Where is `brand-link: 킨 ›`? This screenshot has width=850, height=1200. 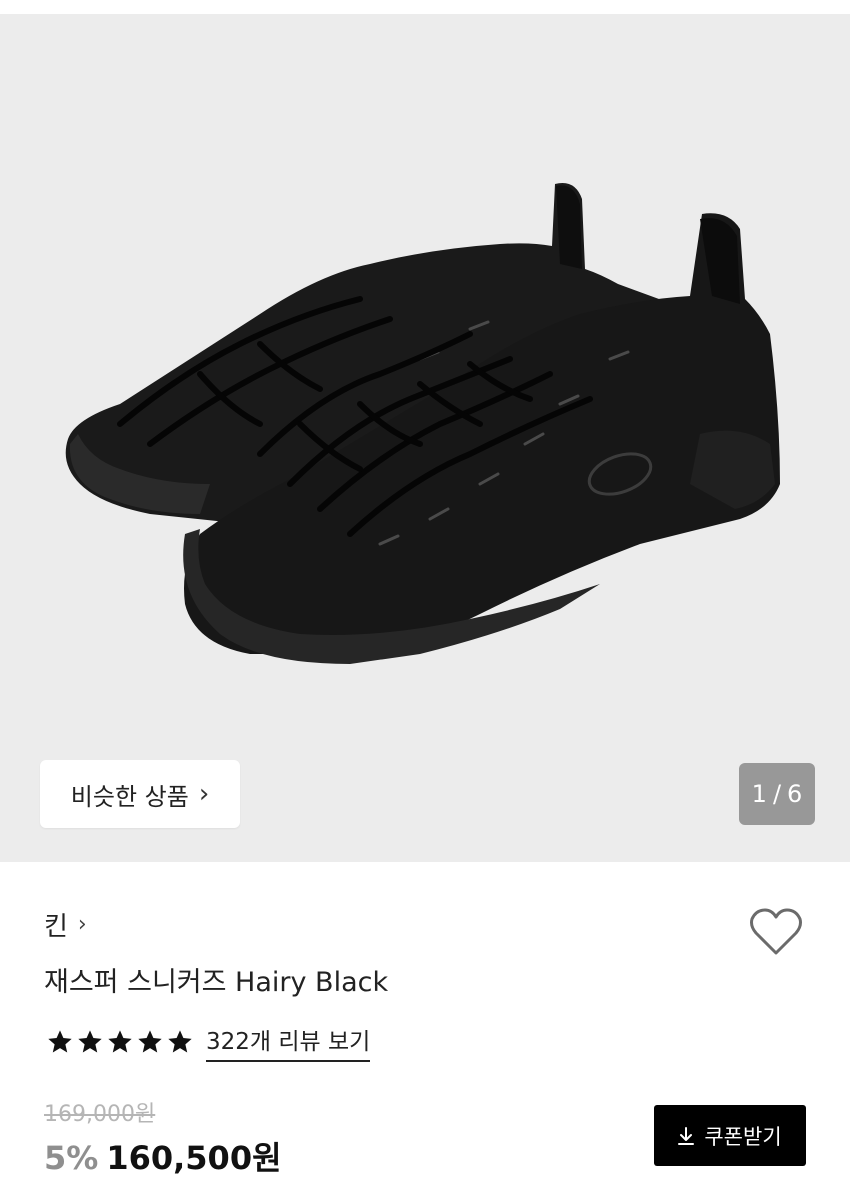 brand-link: 킨 › is located at coordinates (65, 924).